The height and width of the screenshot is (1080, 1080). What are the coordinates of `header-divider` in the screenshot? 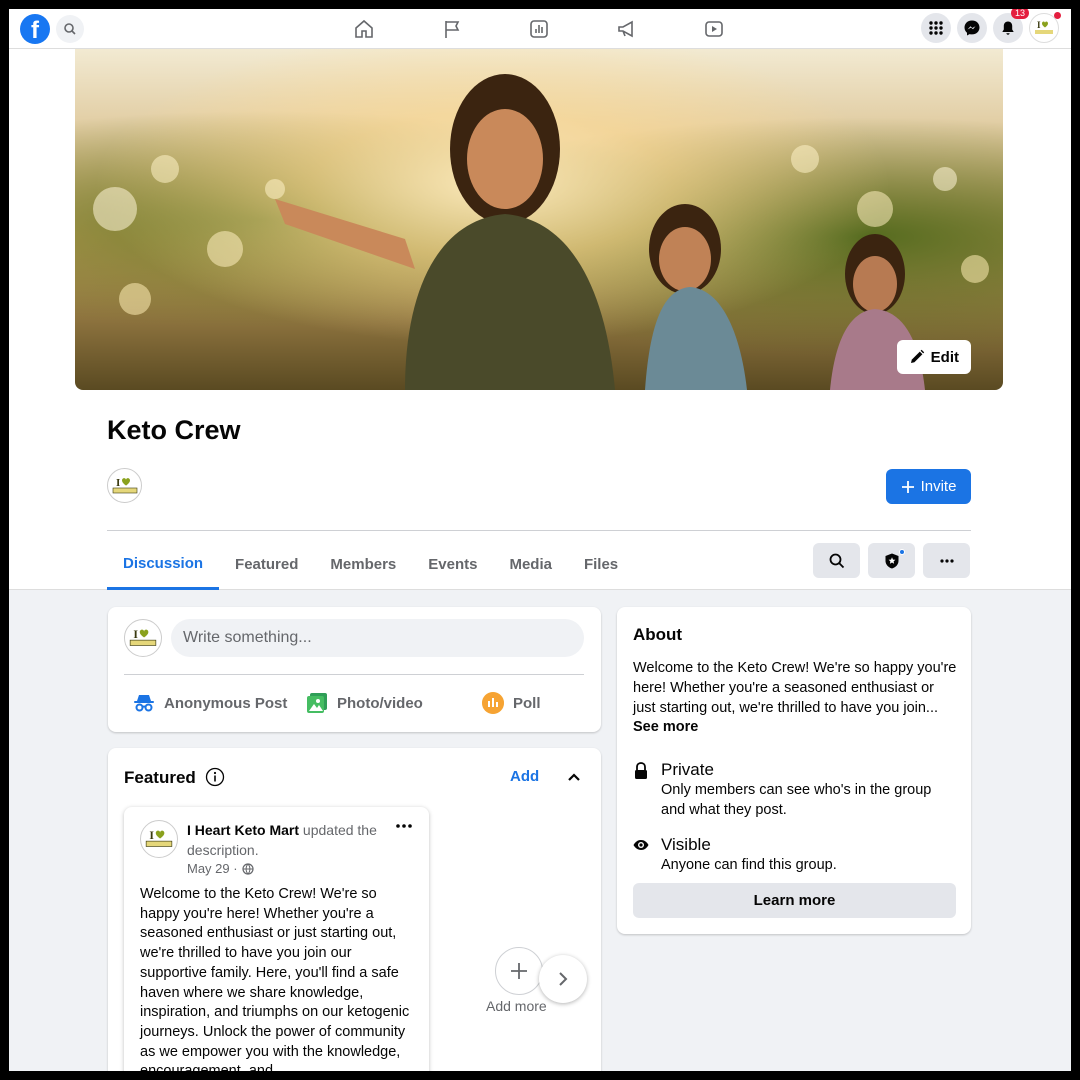 It's located at (539, 530).